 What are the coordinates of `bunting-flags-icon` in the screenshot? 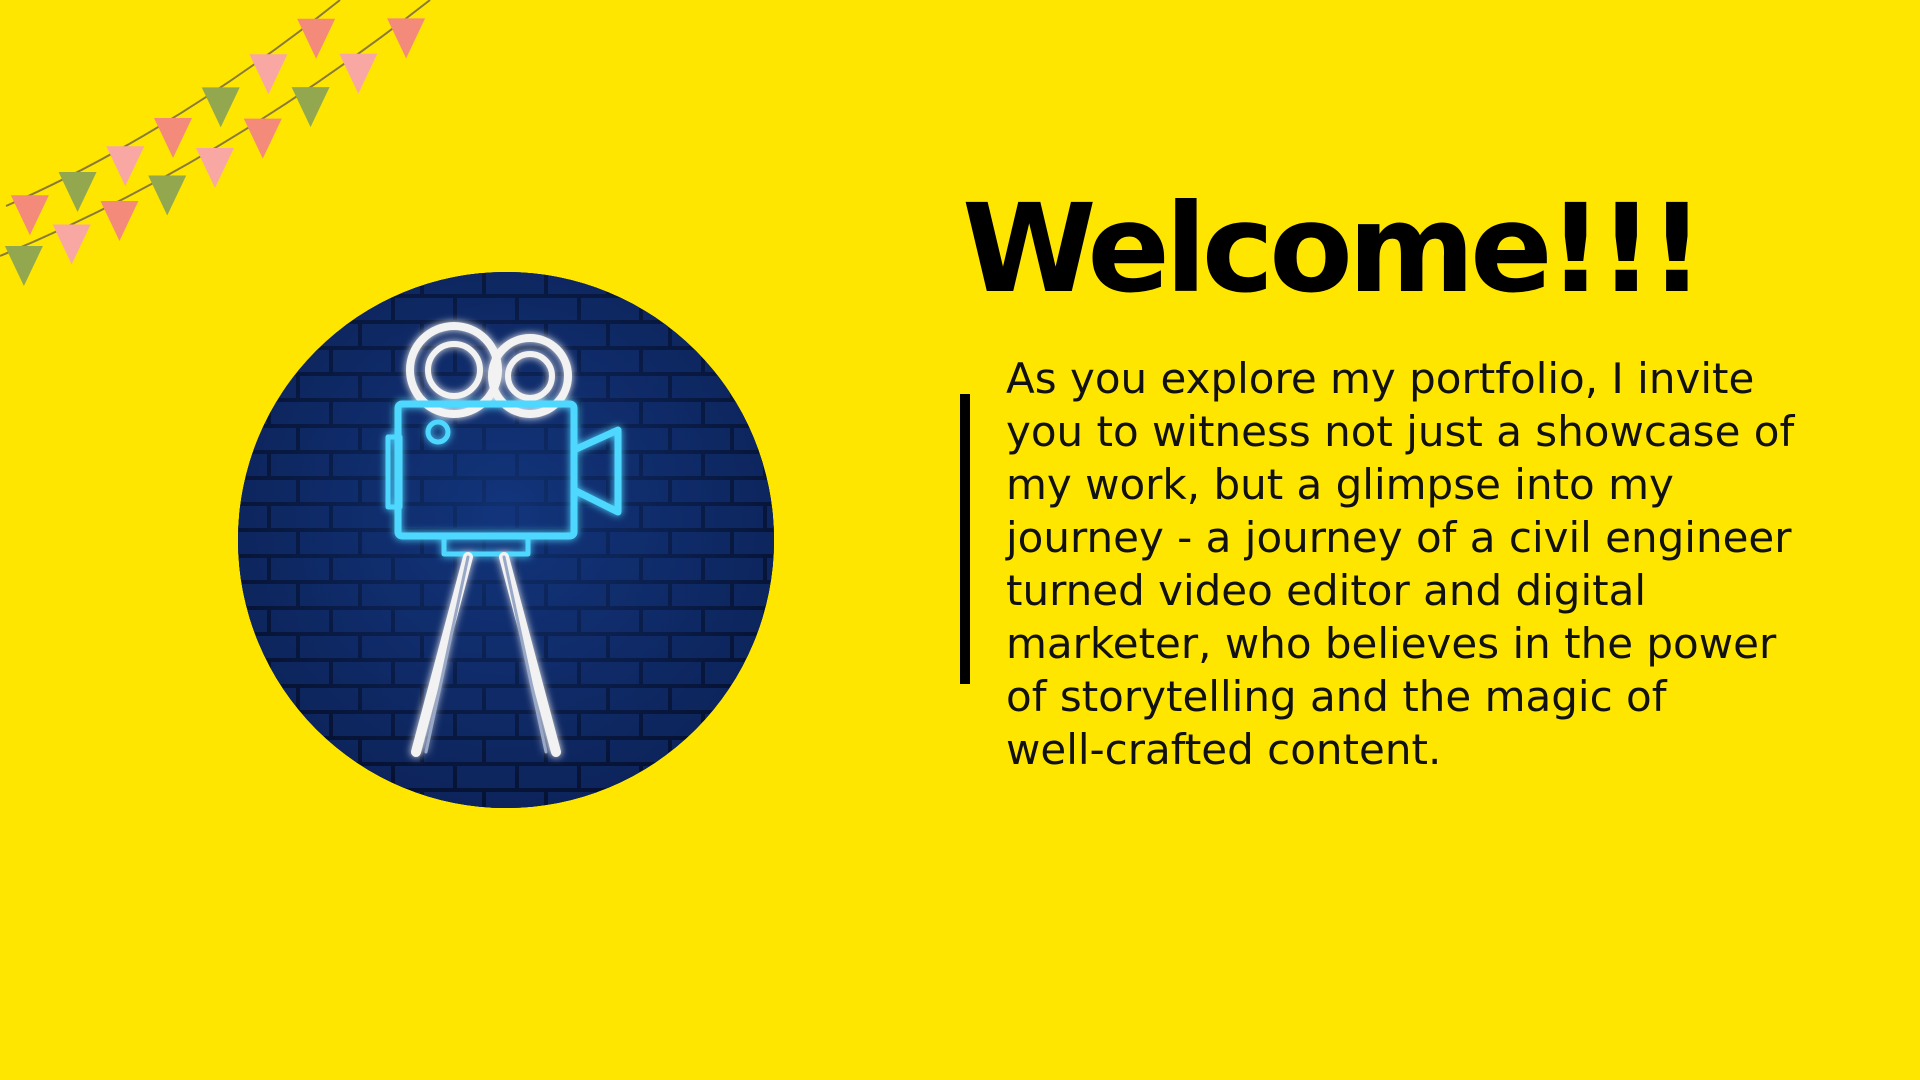 It's located at (215, 143).